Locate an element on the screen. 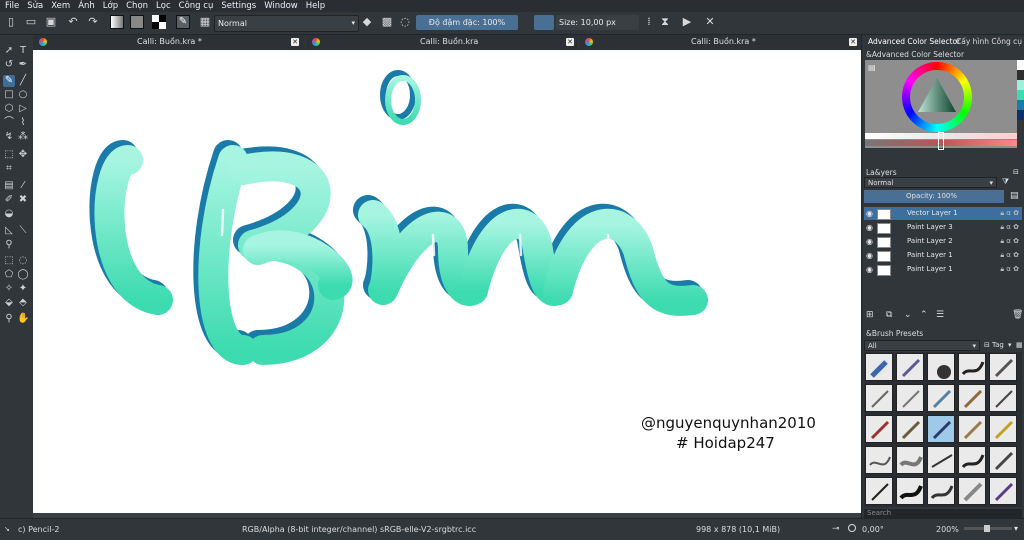 This screenshot has height=540, width=1024. layer-opacity-slider: Opacity: 100% is located at coordinates (934, 196).